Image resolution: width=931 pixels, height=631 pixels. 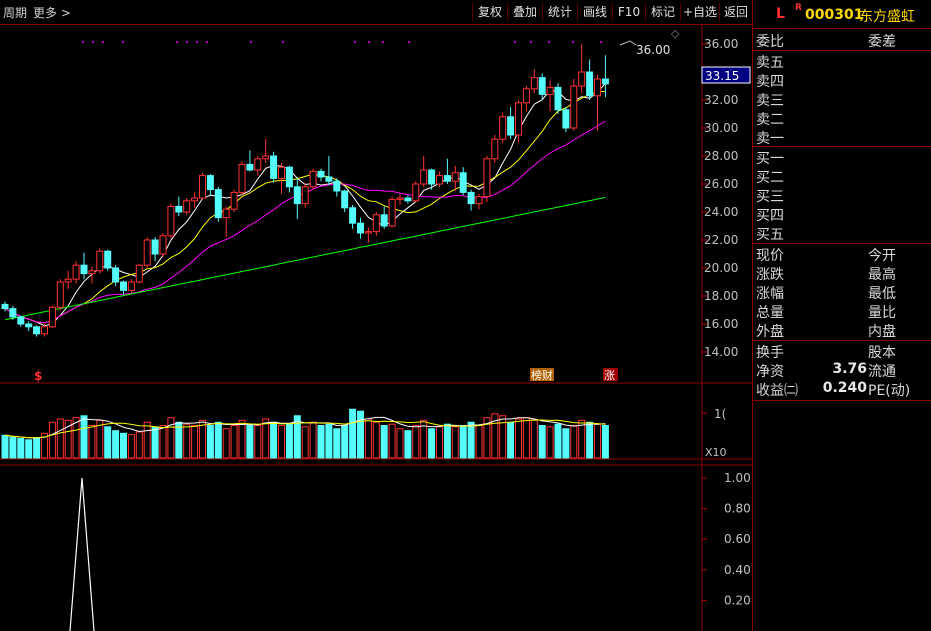 I want to click on net-asset-value: 3.76, so click(x=849, y=369).